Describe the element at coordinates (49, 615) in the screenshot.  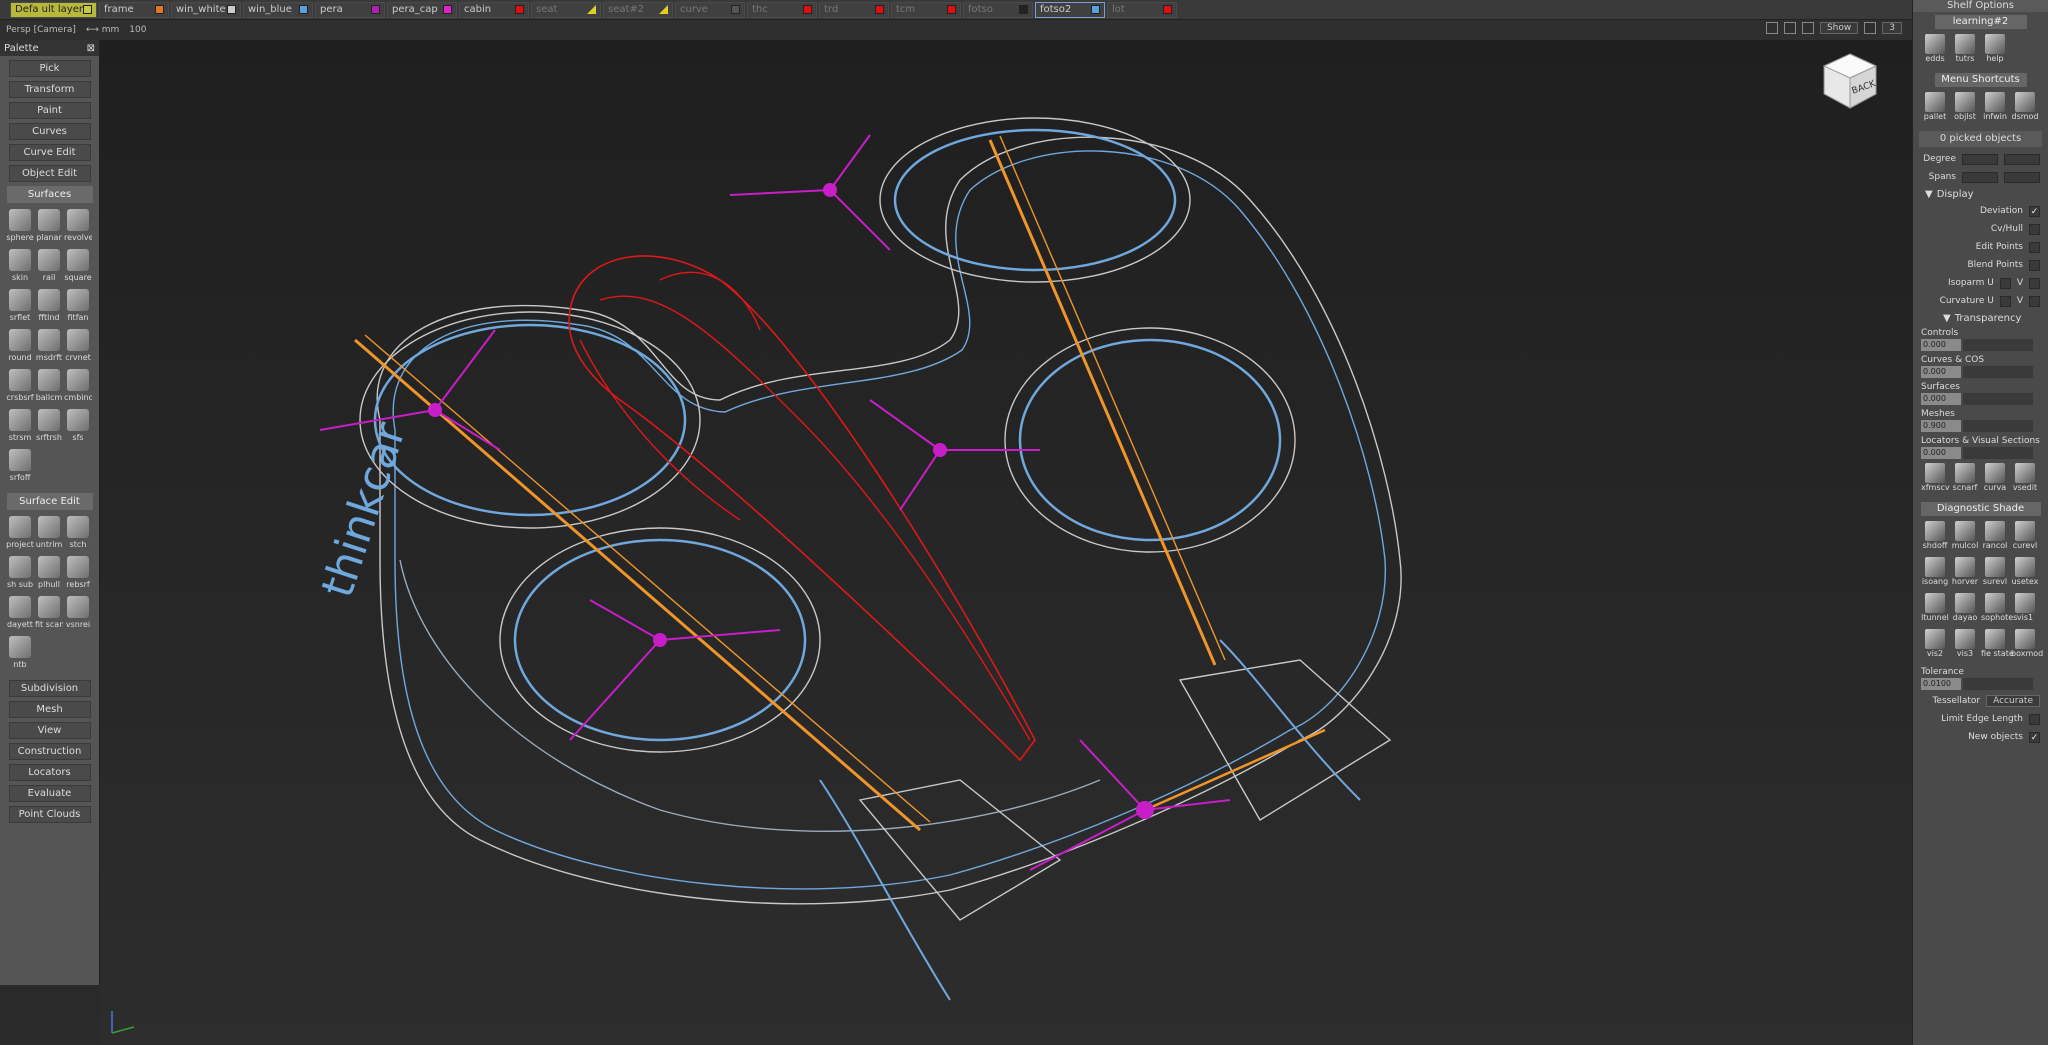
I see `surface-edit-tool-fit-scan: fit scan` at that location.